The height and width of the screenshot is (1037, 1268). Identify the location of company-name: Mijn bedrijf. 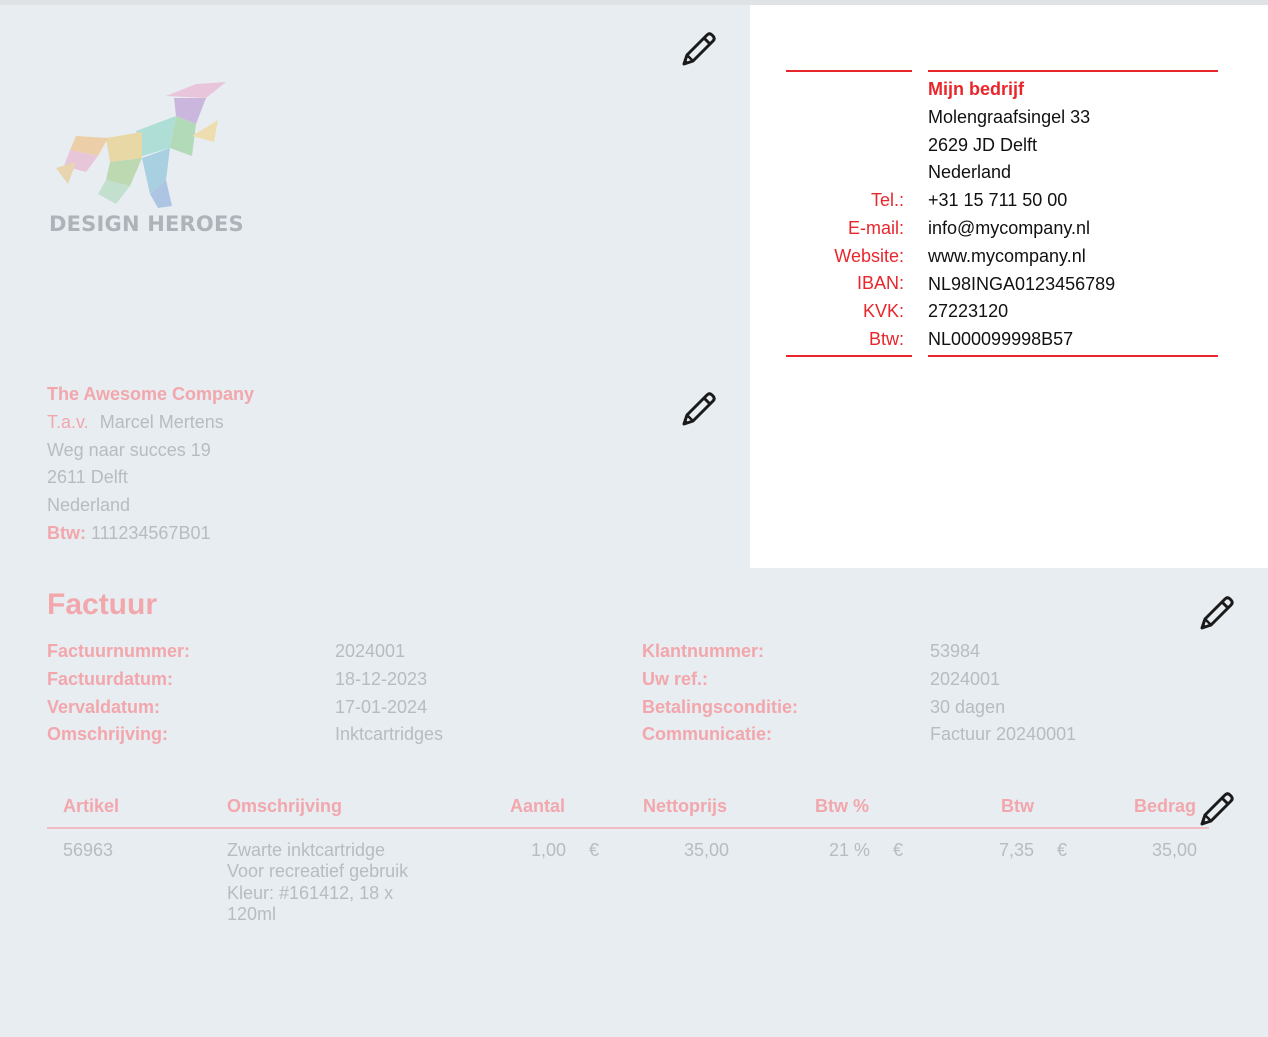
(976, 89).